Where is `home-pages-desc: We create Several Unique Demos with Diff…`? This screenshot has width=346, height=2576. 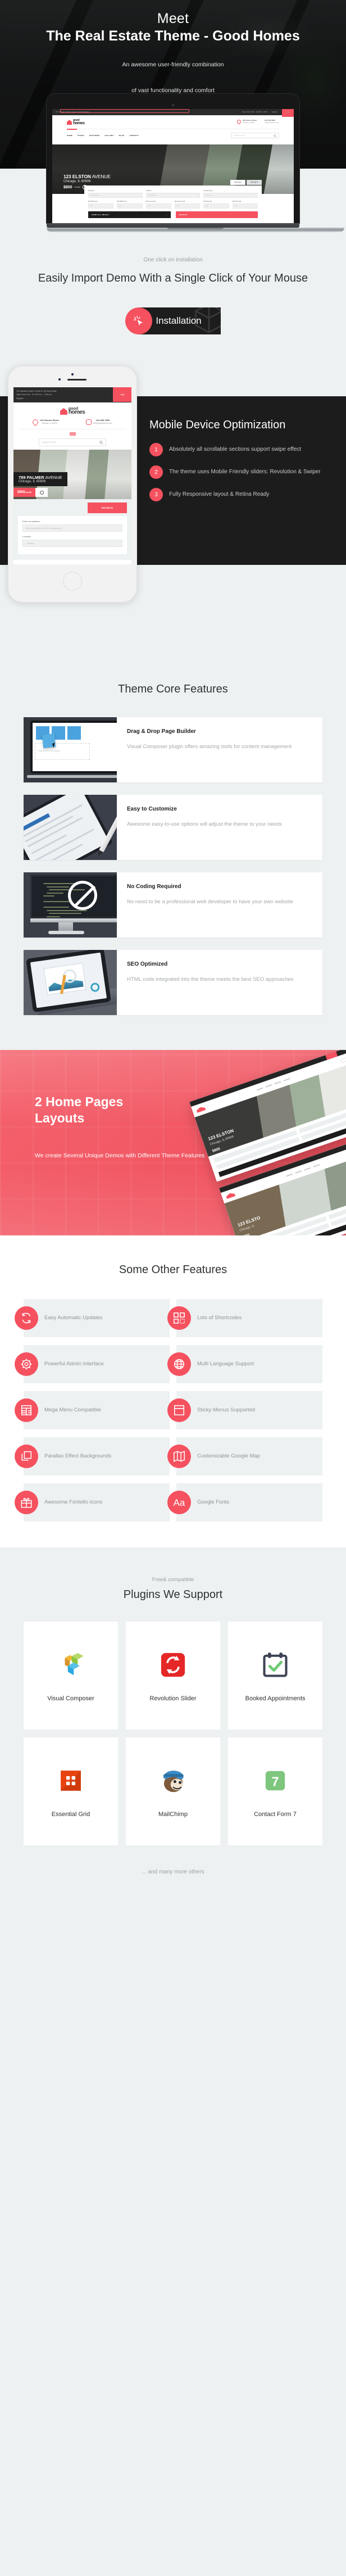 home-pages-desc: We create Several Unique Demos with Diff… is located at coordinates (120, 1156).